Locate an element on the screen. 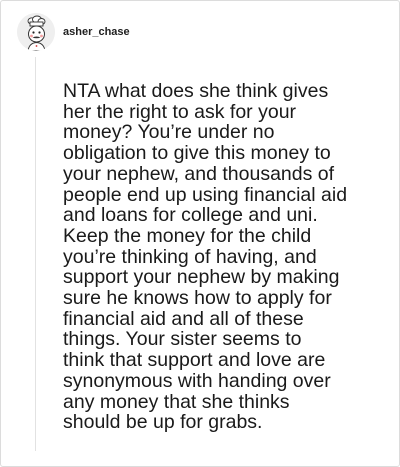 The image size is (400, 467). user-avatar is located at coordinates (36, 32).